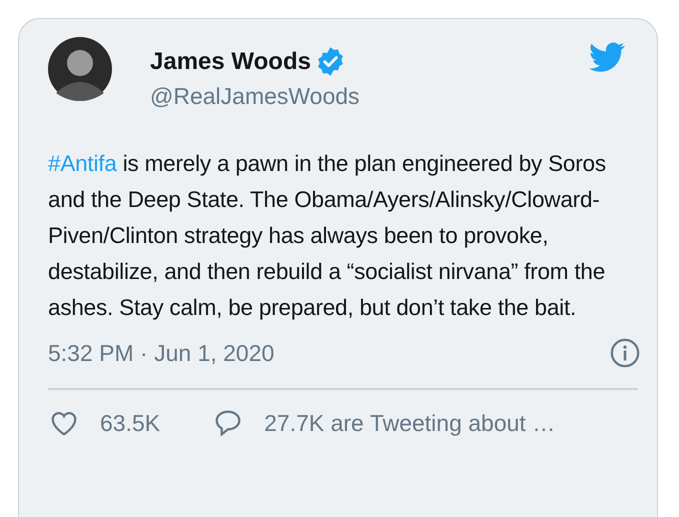 The height and width of the screenshot is (517, 679). Describe the element at coordinates (230, 62) in the screenshot. I see `author-name: James Woods` at that location.